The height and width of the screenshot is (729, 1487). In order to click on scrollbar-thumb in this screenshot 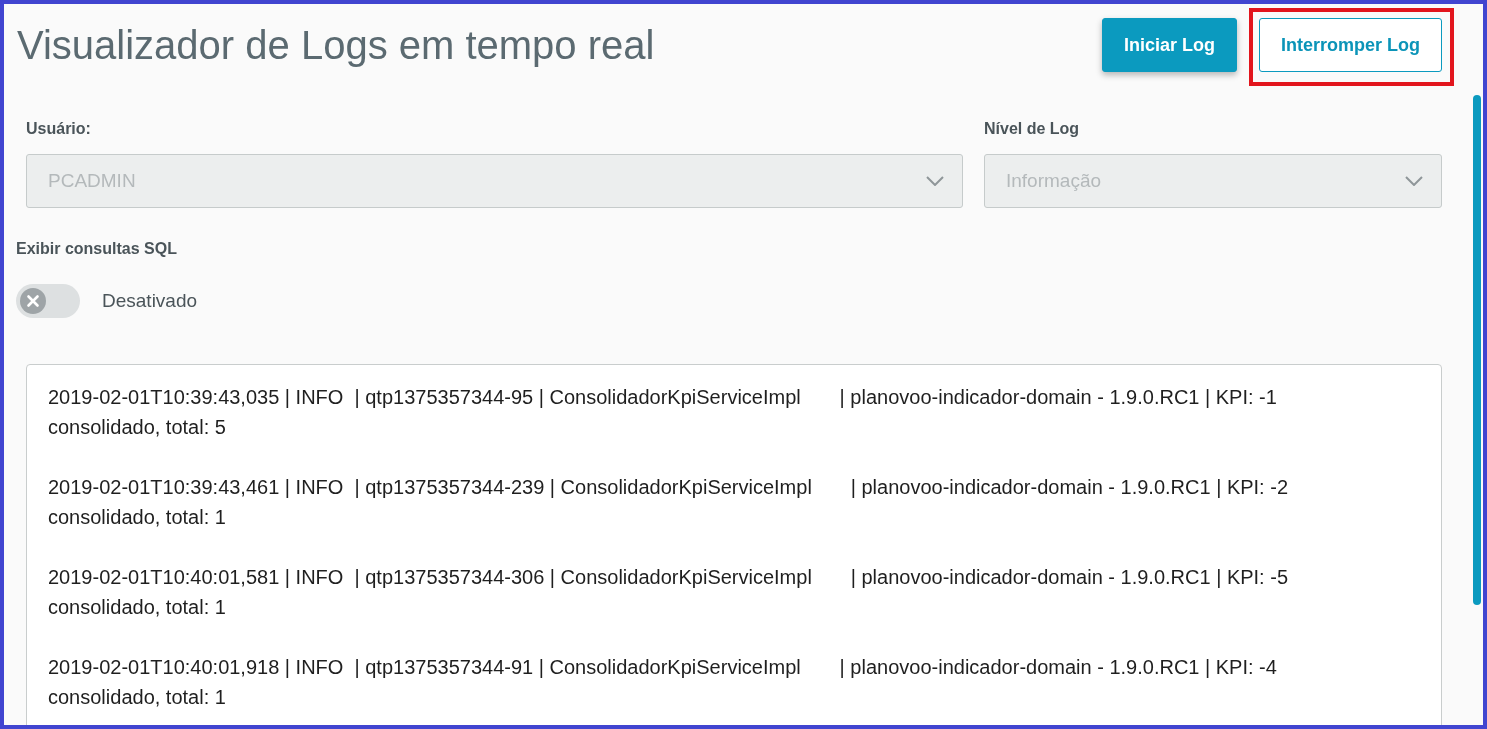, I will do `click(1477, 350)`.